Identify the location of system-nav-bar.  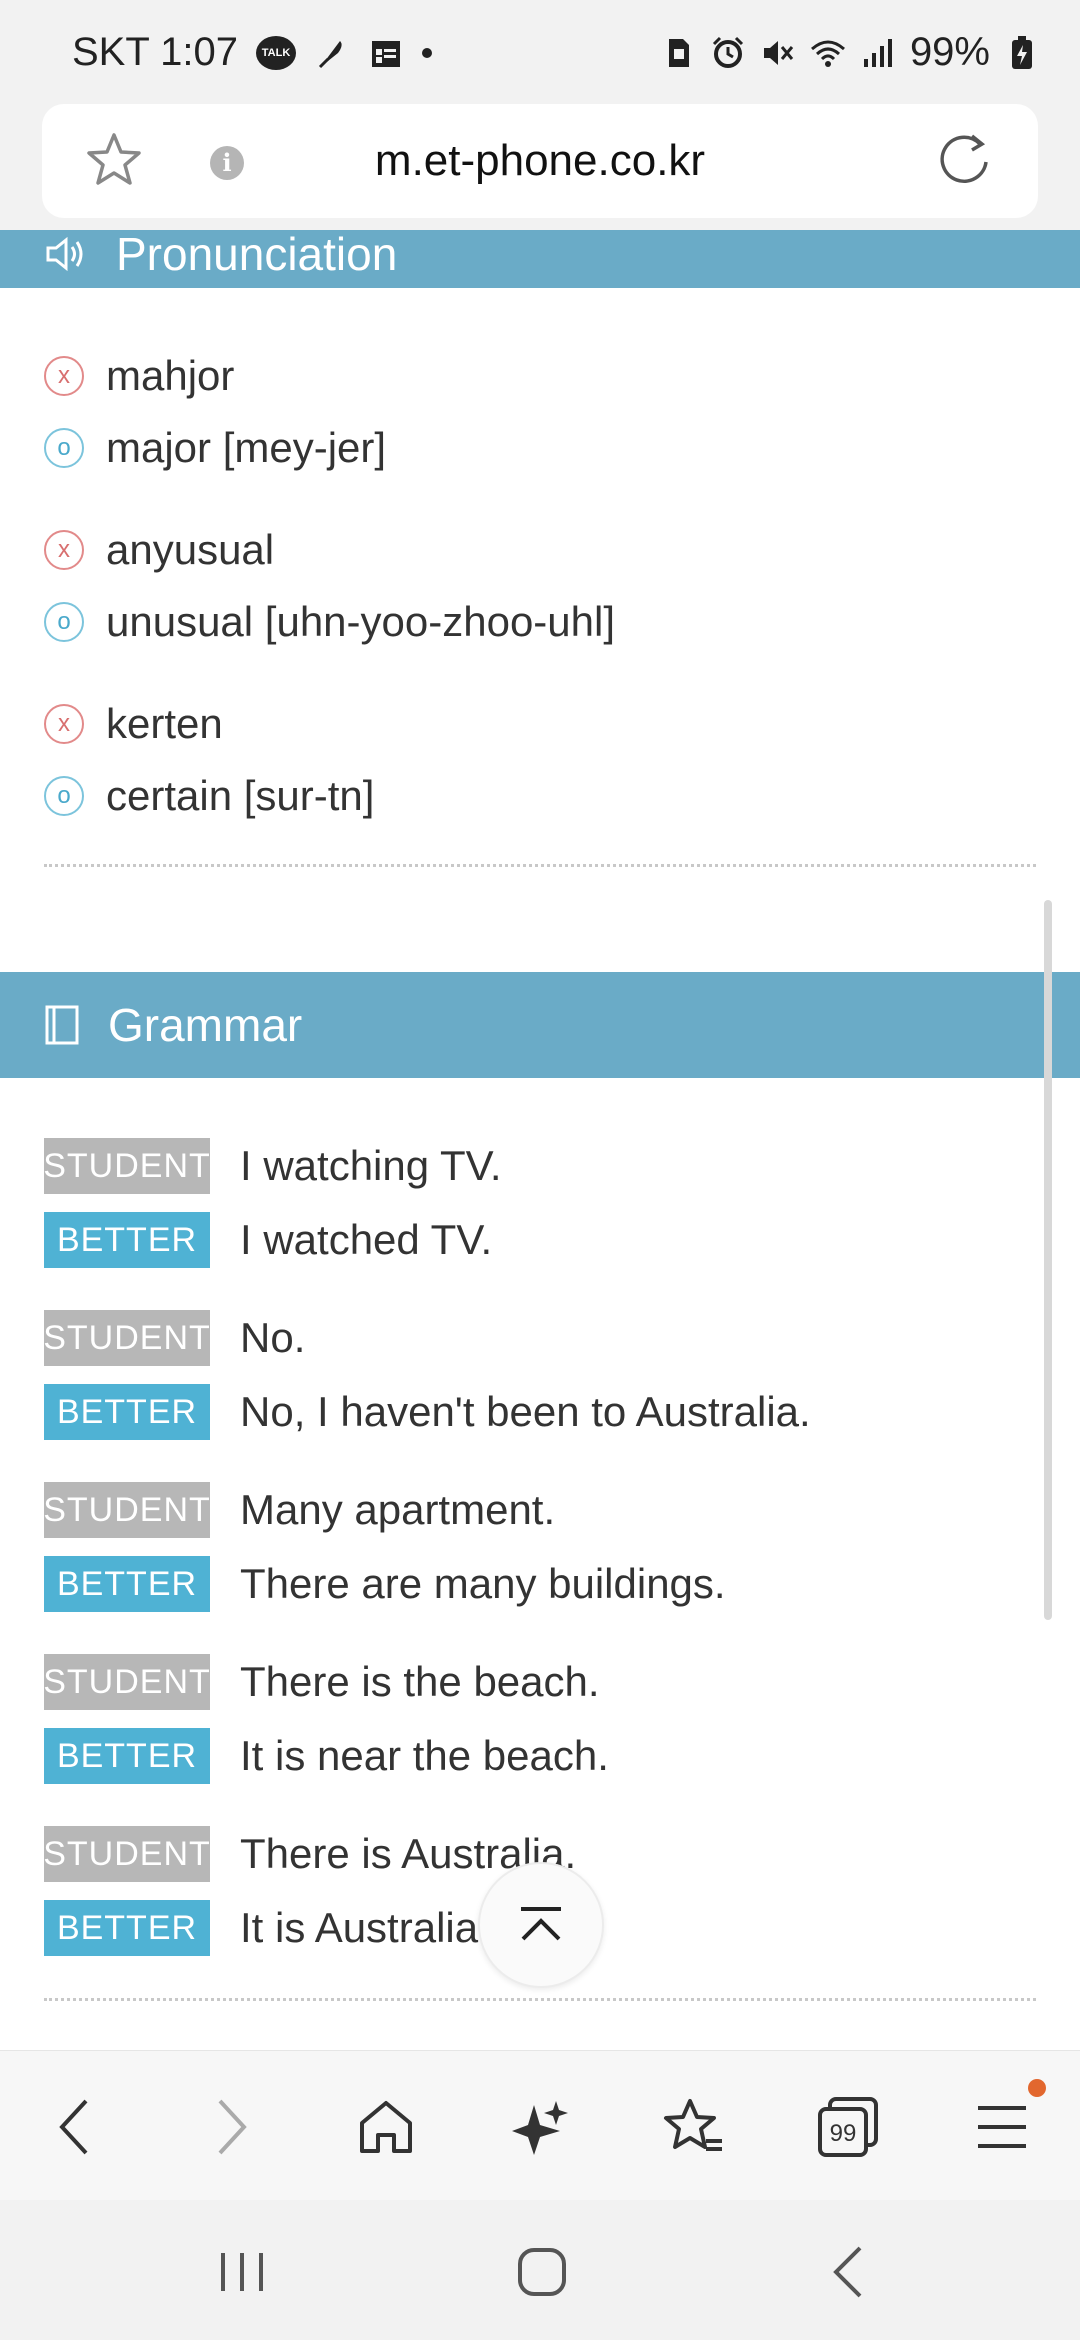
(540, 2270).